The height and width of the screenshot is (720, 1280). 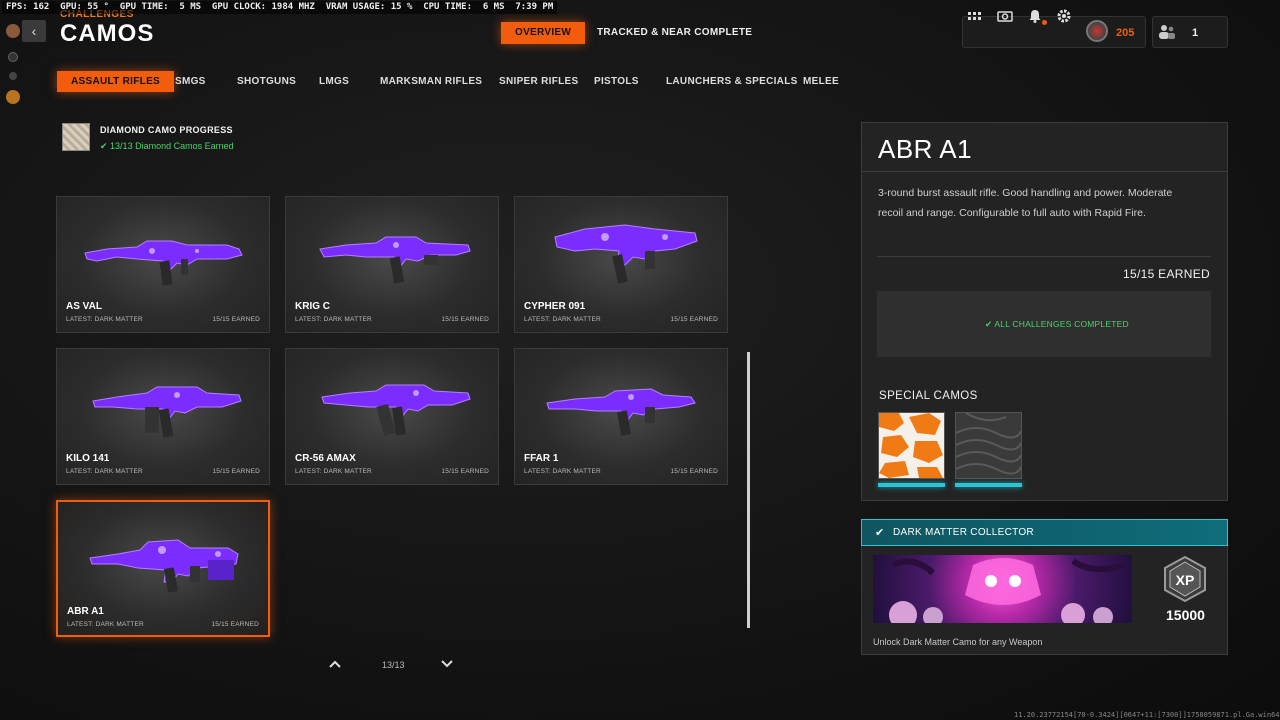 What do you see at coordinates (958, 642) in the screenshot?
I see `reward-description: Unlock Dark Matter Camo for any Weapon` at bounding box center [958, 642].